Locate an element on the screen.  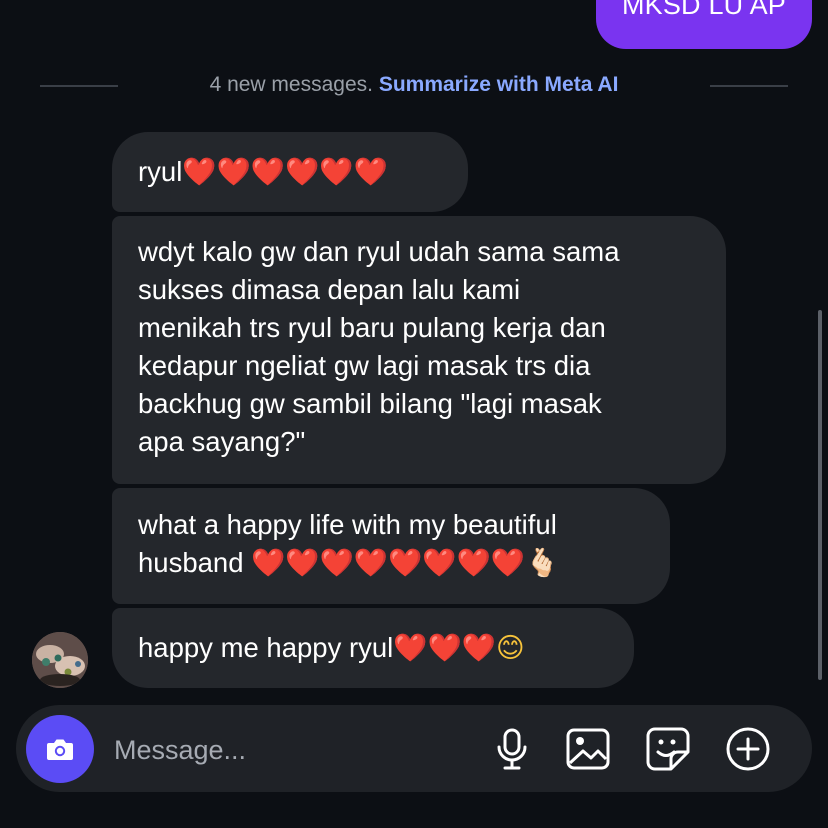
plus-icon is located at coordinates (748, 749).